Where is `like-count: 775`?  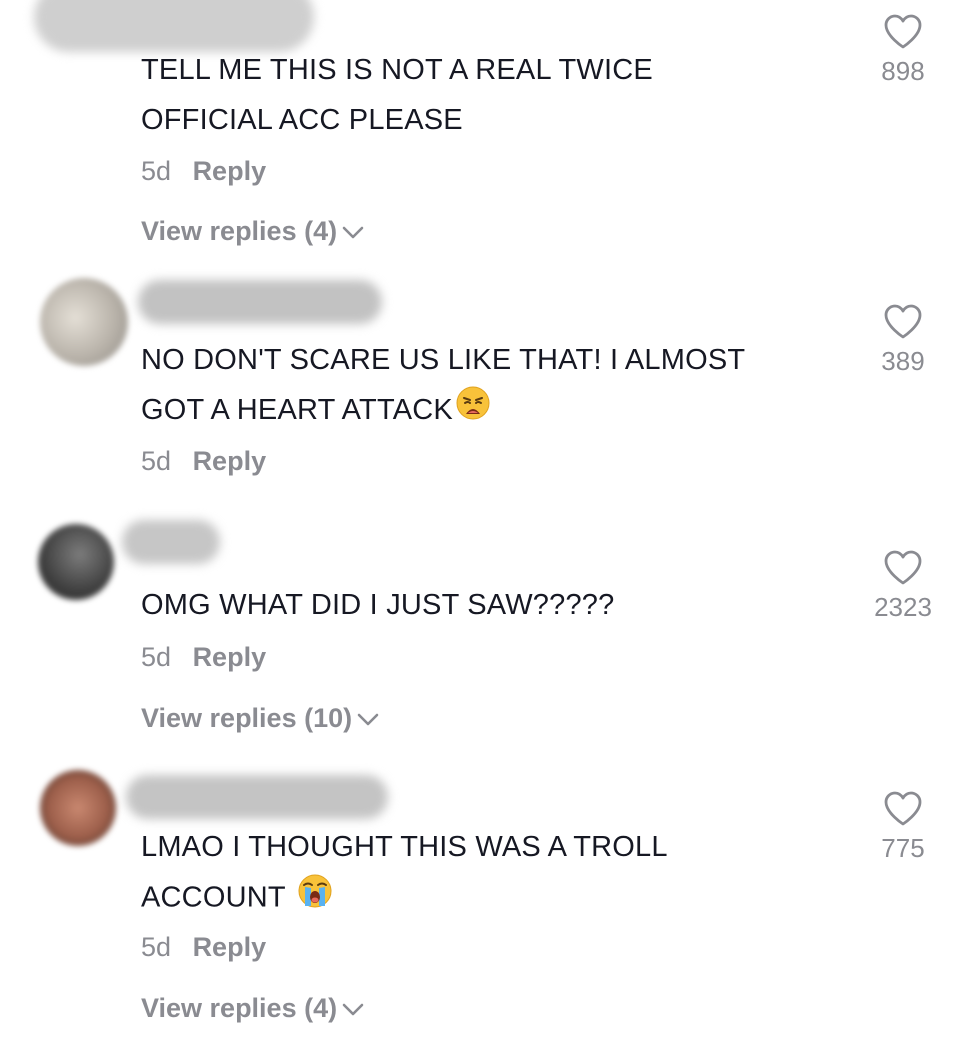
like-count: 775 is located at coordinates (903, 848).